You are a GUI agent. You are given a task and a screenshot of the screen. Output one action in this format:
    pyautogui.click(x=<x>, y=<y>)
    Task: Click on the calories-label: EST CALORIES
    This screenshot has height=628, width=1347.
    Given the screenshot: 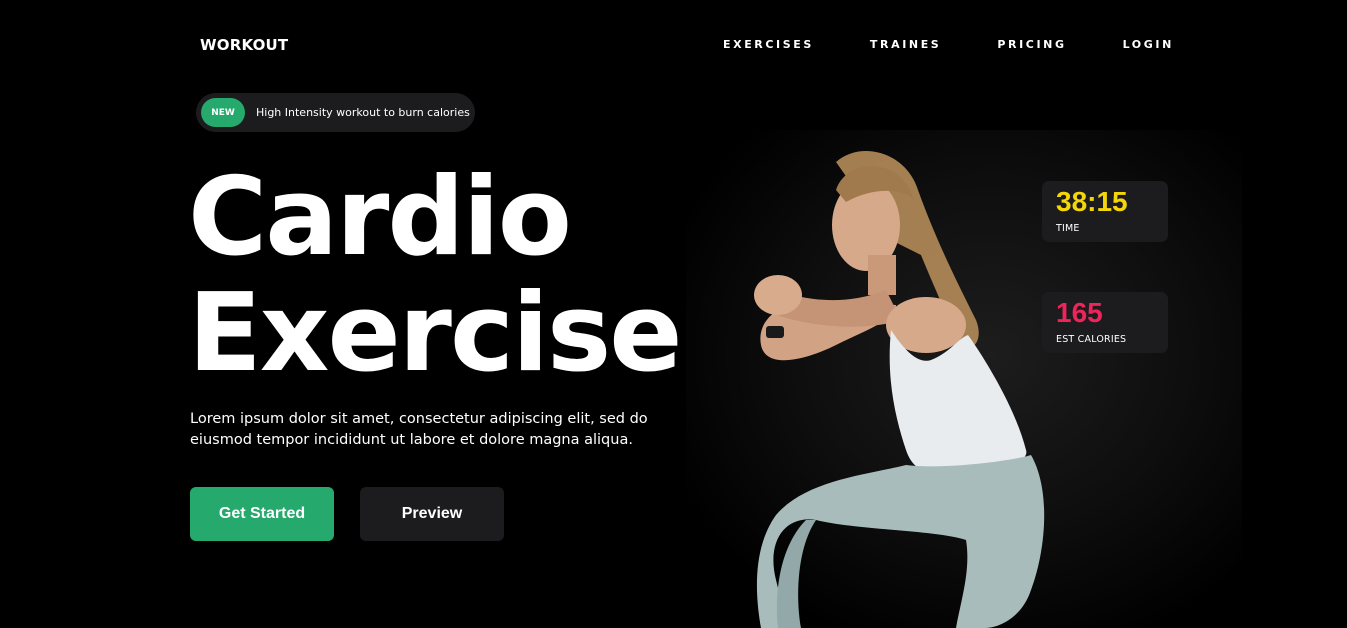 What is the action you would take?
    pyautogui.click(x=1091, y=339)
    